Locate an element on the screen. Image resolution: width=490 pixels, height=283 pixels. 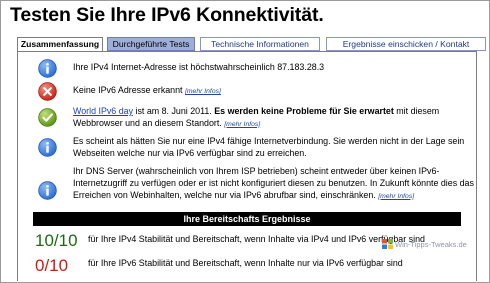
ipv6-day-date: ist am 8. Juni 2011. is located at coordinates (173, 111).